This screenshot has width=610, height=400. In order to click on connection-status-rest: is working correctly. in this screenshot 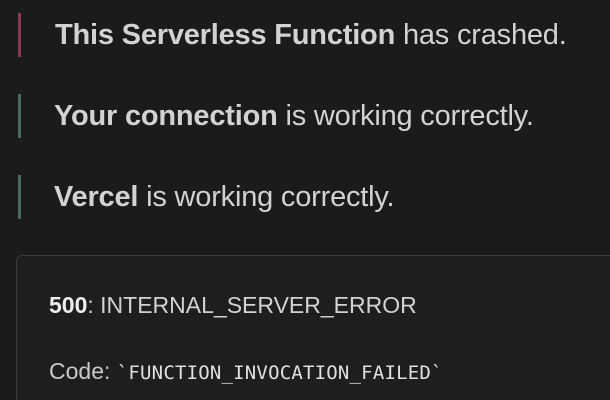, I will do `click(405, 115)`.